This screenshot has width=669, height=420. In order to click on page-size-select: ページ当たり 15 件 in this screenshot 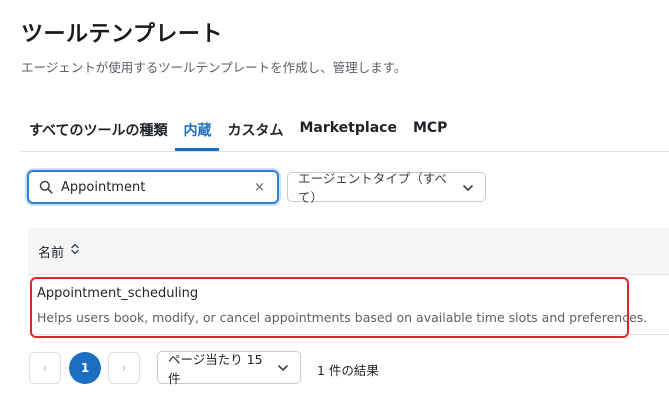, I will do `click(229, 368)`.